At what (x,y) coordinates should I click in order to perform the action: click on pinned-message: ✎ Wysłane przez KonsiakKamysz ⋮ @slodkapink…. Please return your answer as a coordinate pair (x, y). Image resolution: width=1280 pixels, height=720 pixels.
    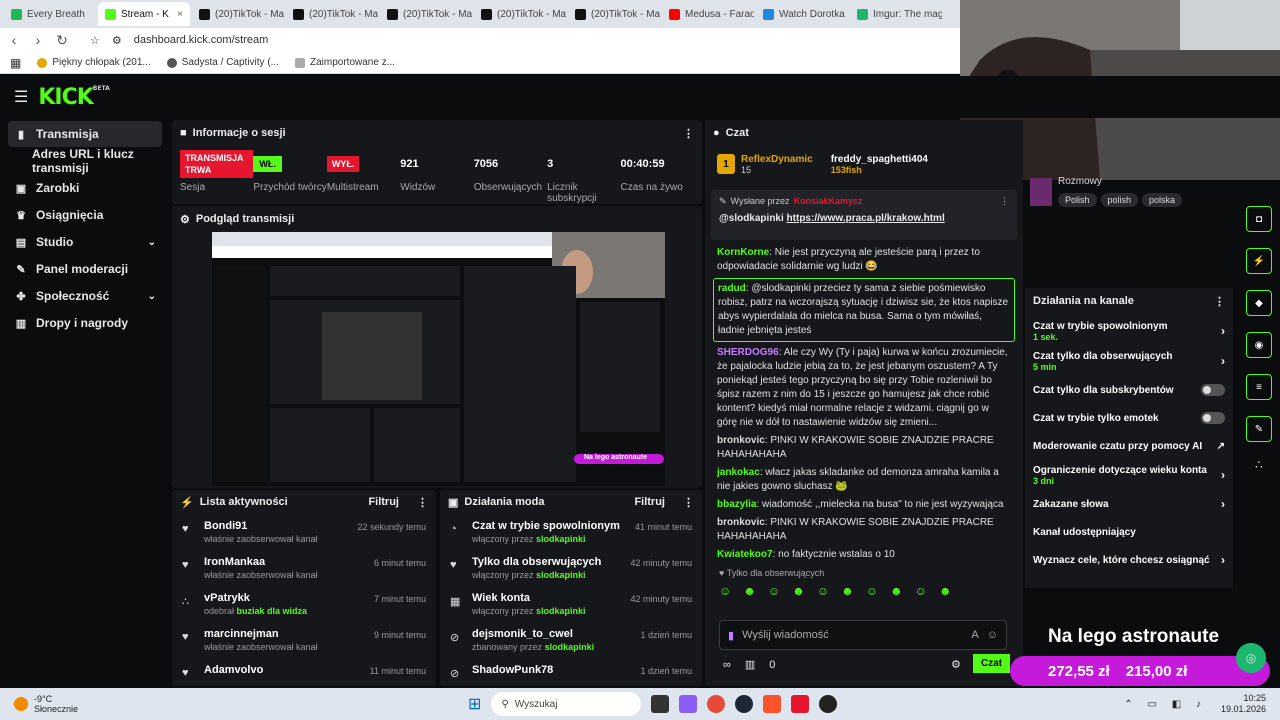
    Looking at the image, I should click on (864, 215).